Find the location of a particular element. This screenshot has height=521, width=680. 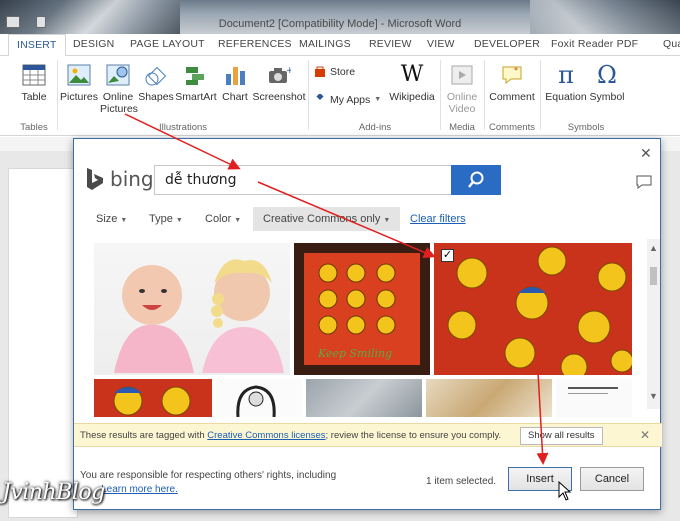

result-image-smileys-selected: ✓ is located at coordinates (533, 309).